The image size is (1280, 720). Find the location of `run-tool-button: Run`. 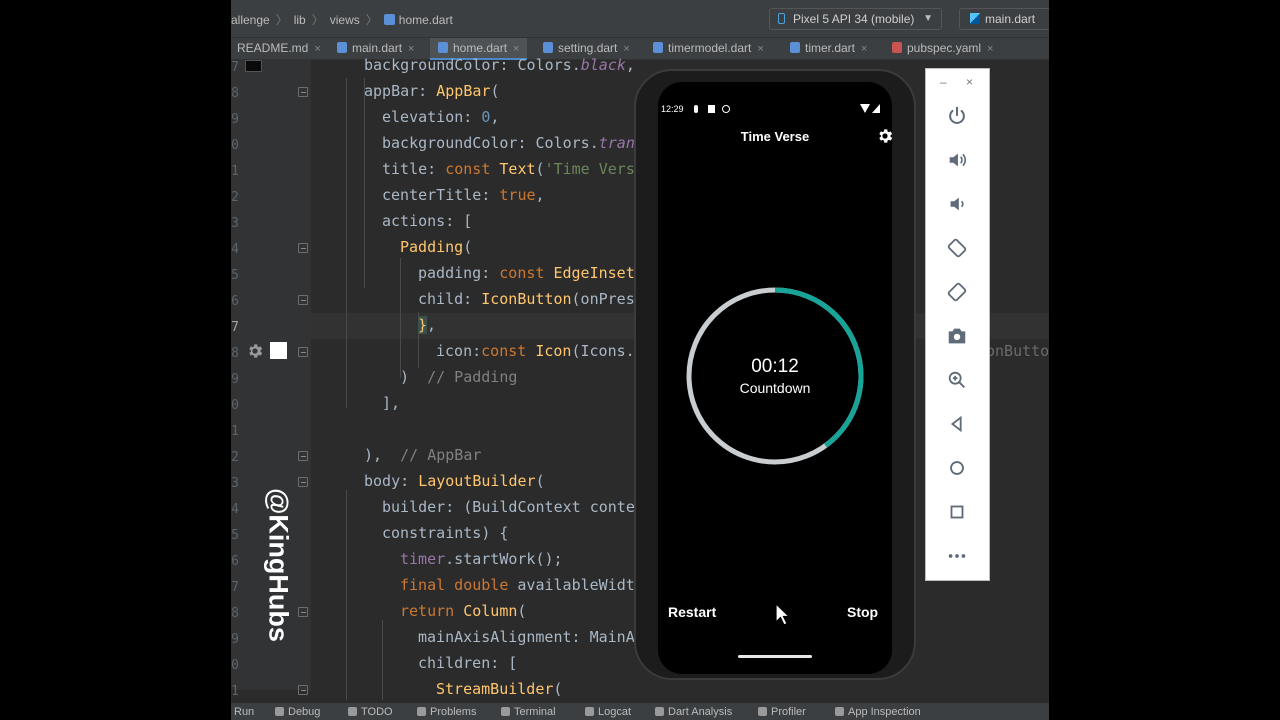

run-tool-button: Run is located at coordinates (244, 712).